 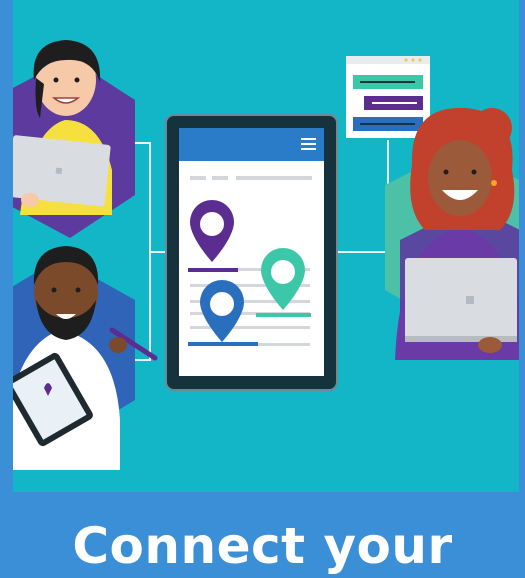 I want to click on browser-window, so click(x=388, y=97).